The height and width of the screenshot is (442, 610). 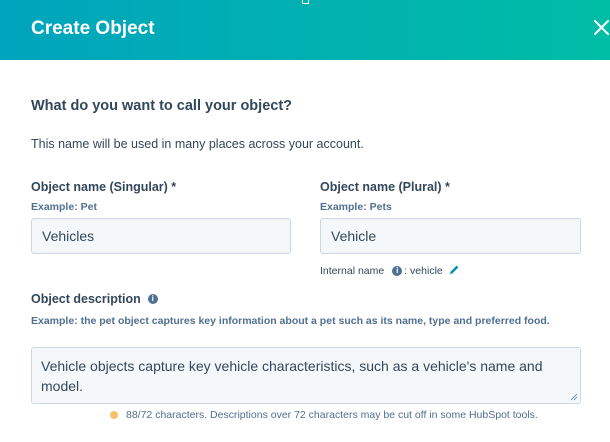 I want to click on header-notch-mark, so click(x=305, y=2).